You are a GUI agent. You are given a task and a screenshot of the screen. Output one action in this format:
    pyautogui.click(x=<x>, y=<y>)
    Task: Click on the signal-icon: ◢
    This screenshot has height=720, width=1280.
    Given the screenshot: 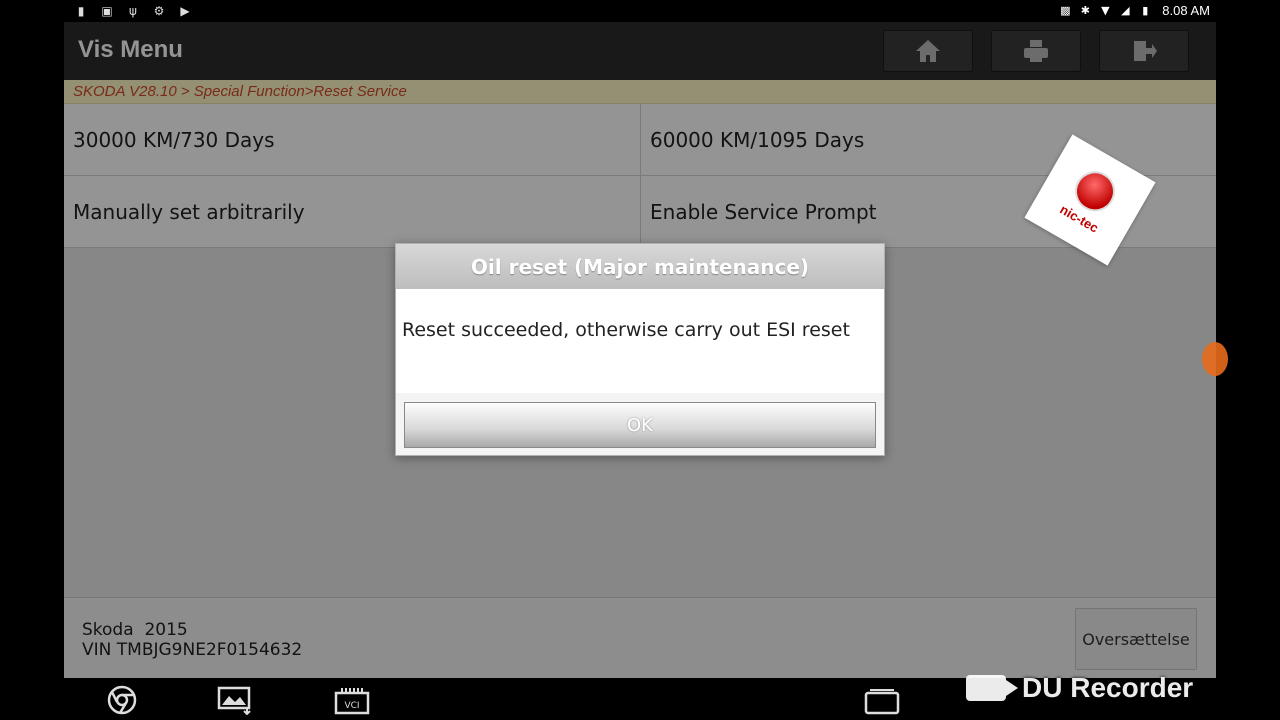 What is the action you would take?
    pyautogui.click(x=1125, y=10)
    